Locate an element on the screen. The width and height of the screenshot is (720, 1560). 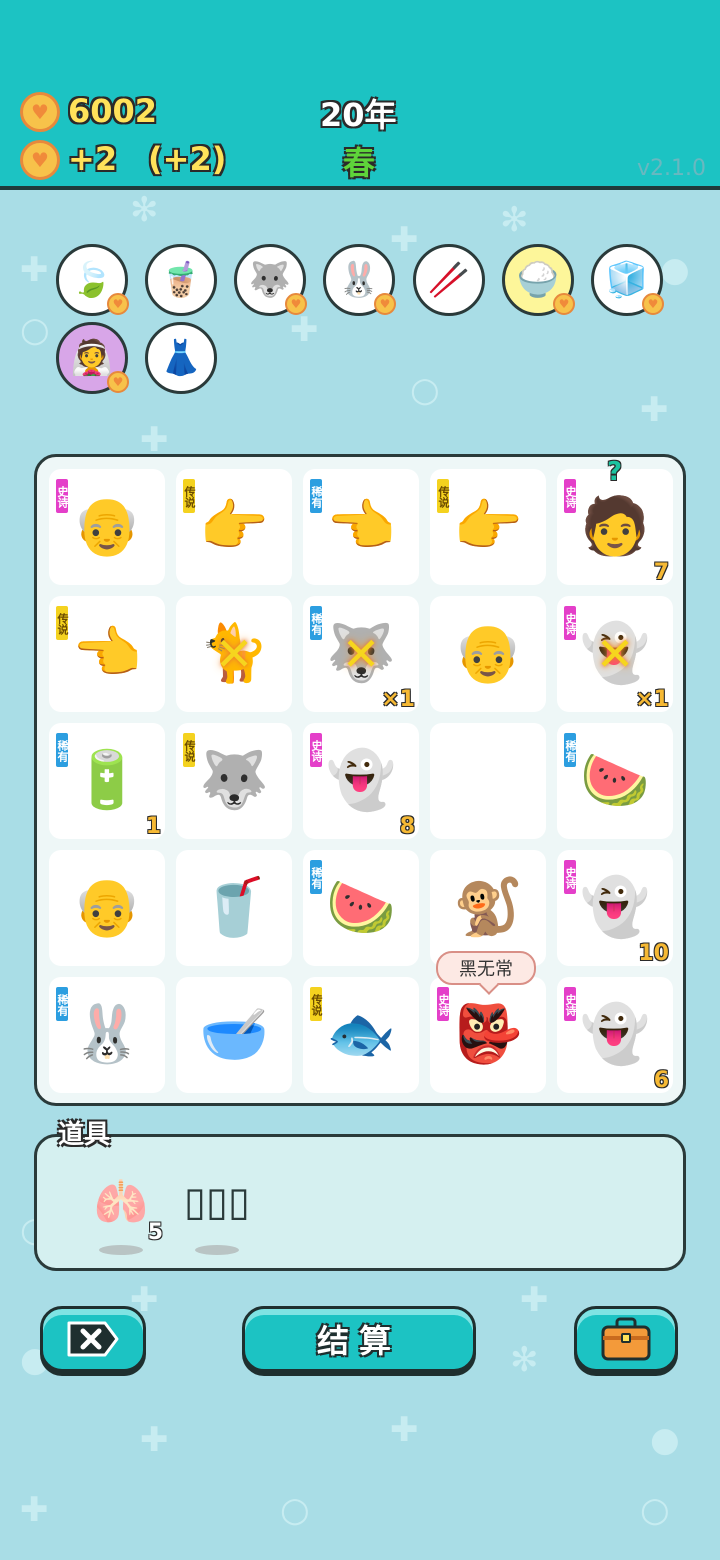
question-mark-icon: ? is located at coordinates (615, 472).